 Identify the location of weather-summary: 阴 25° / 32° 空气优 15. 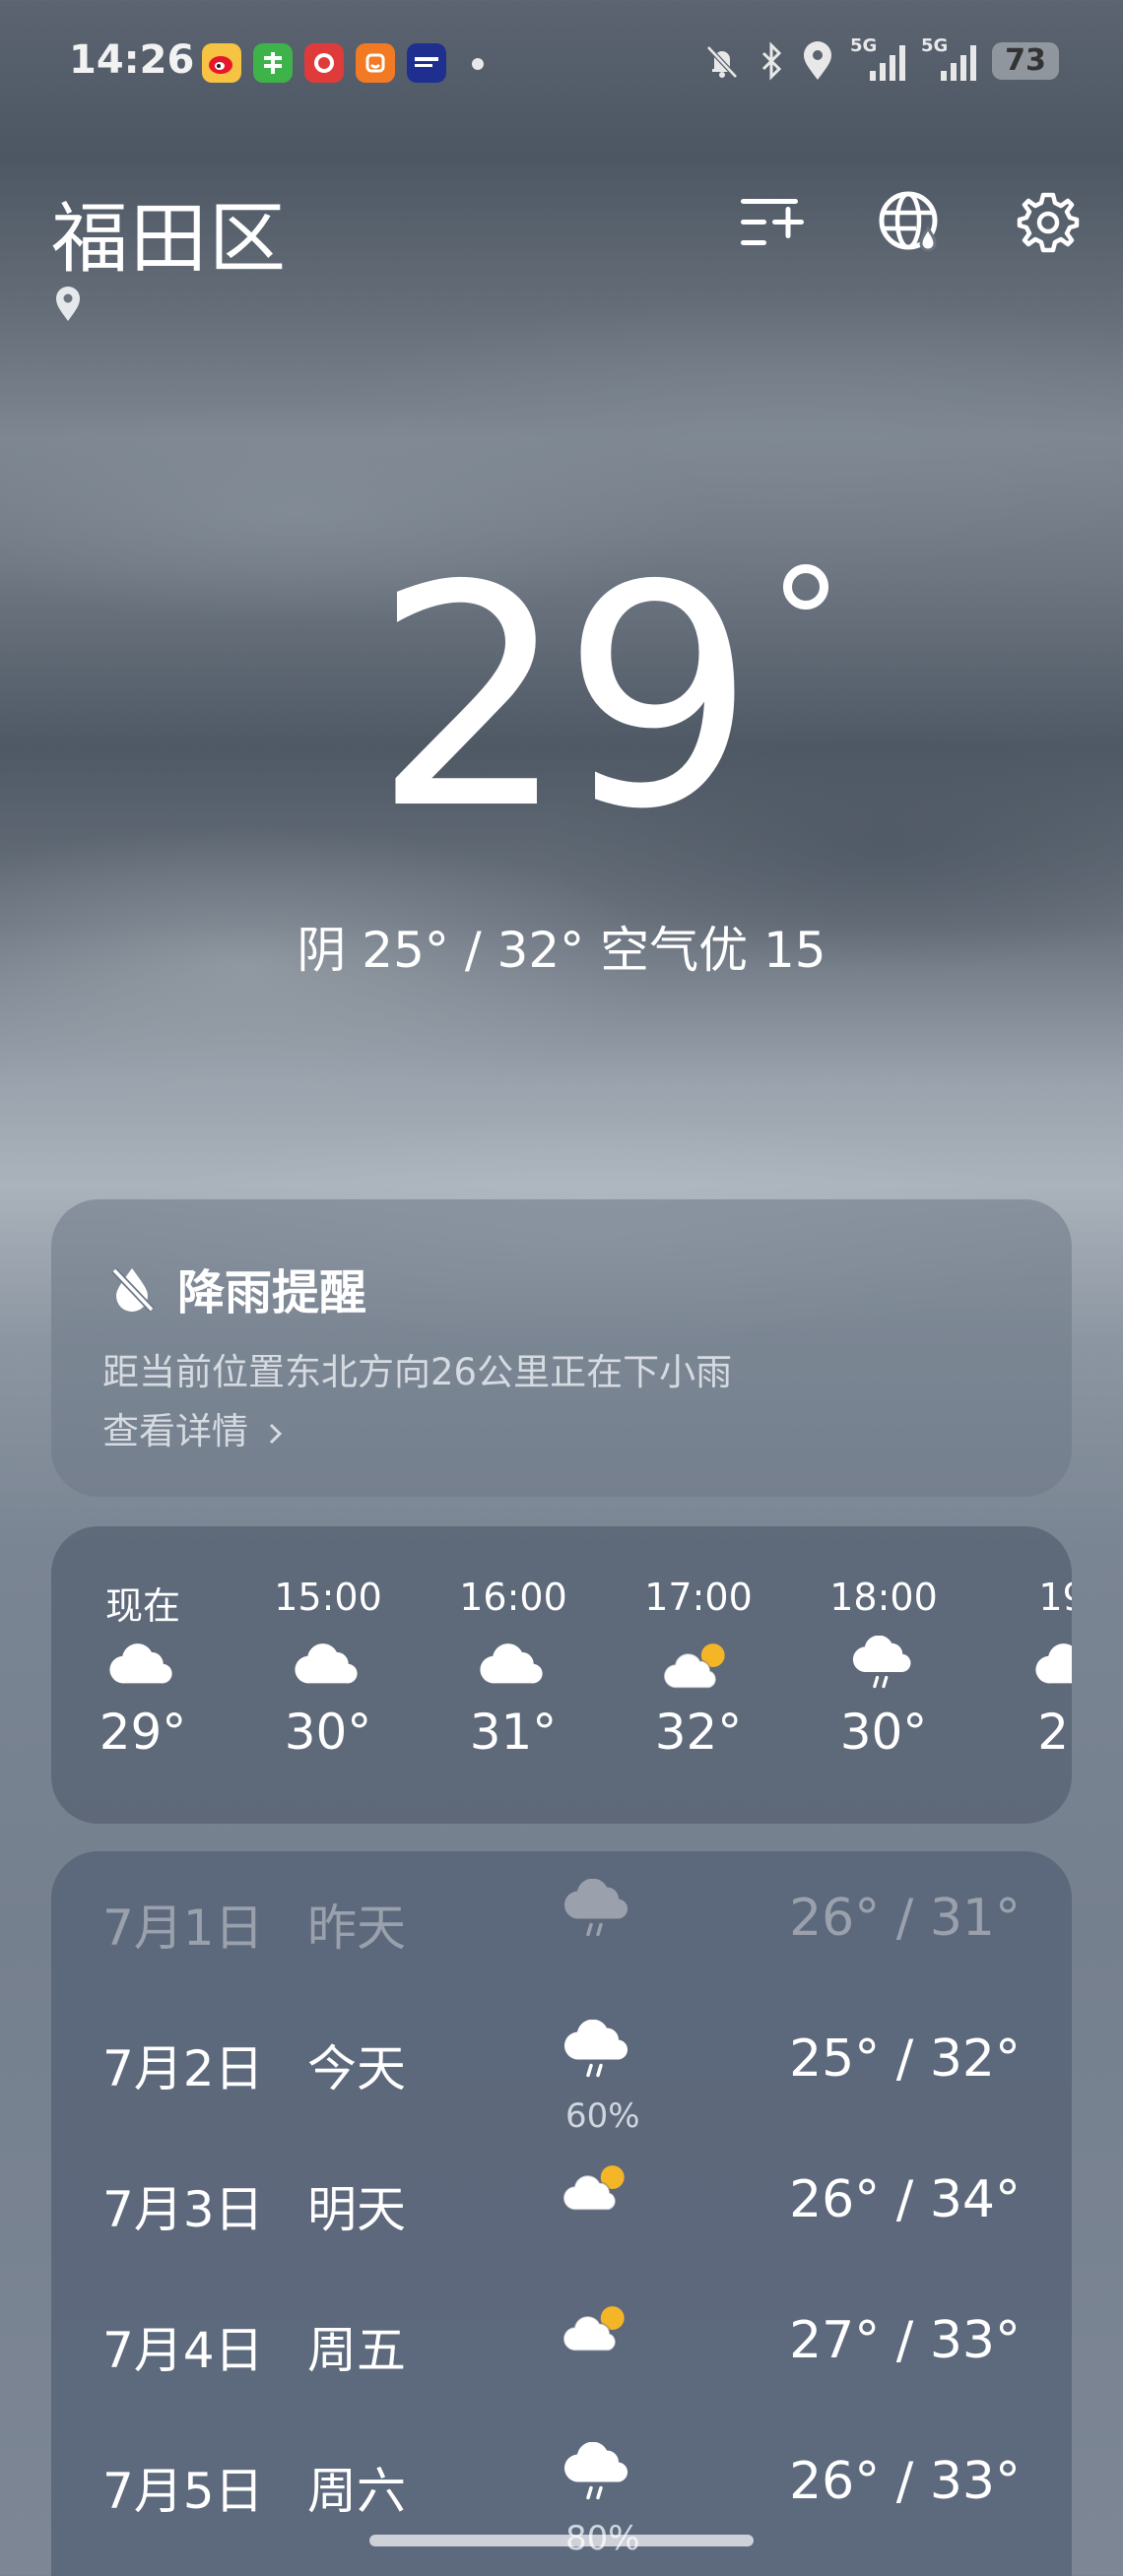
(561, 950).